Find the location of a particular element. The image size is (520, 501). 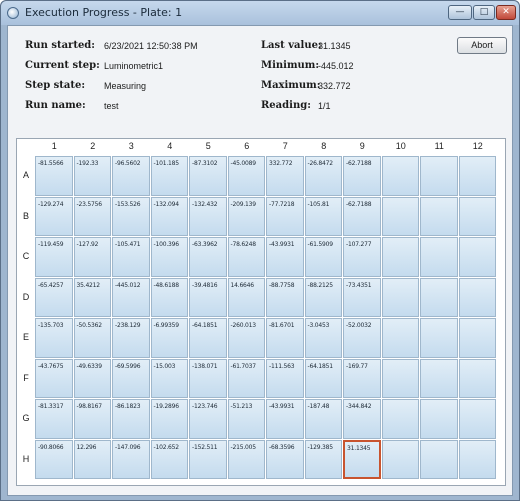

well-B3: -153.526 is located at coordinates (131, 216).